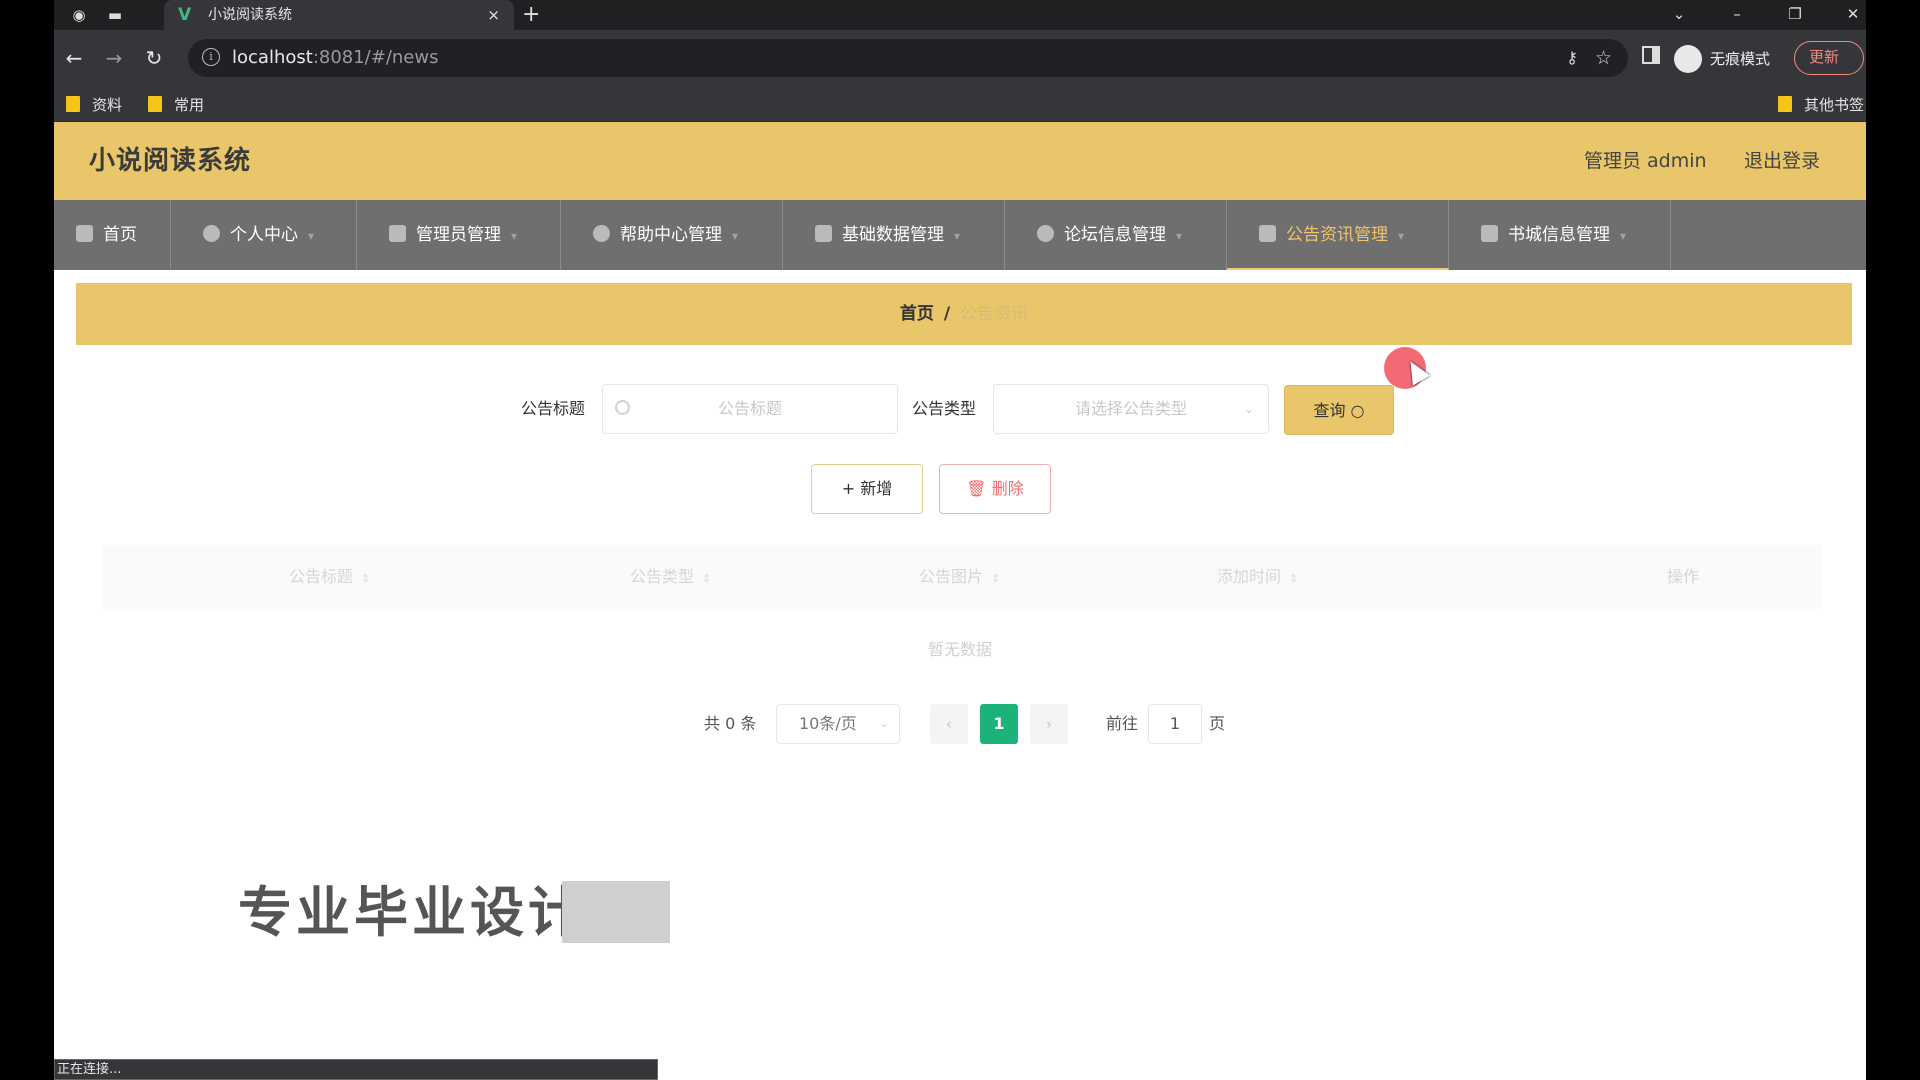 This screenshot has width=1920, height=1080. What do you see at coordinates (115, 15) in the screenshot?
I see `tab-search-icon: ▬` at bounding box center [115, 15].